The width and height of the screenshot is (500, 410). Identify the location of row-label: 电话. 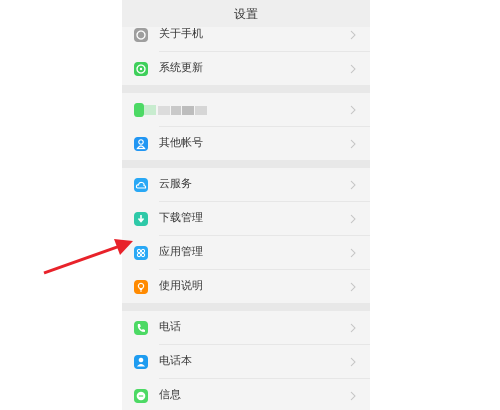
(170, 327).